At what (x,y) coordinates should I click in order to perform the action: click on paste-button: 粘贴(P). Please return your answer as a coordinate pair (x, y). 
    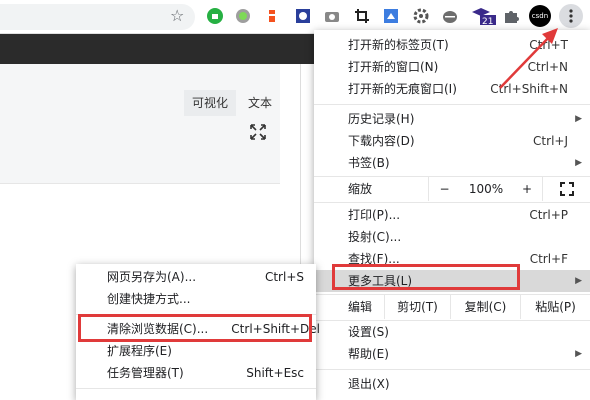
    Looking at the image, I should click on (555, 307).